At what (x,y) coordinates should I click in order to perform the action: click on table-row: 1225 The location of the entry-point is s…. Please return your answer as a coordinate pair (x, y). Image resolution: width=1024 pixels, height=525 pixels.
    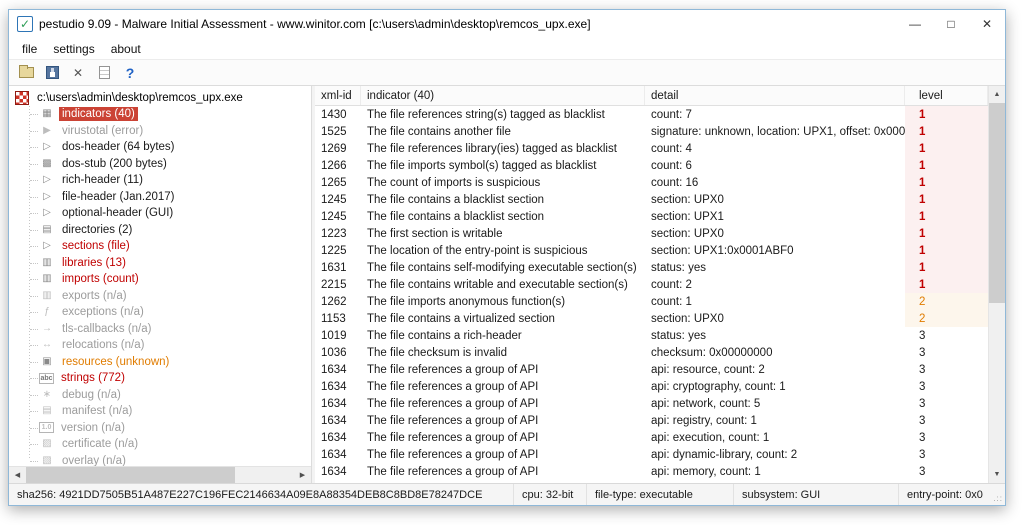
    Looking at the image, I should click on (651, 250).